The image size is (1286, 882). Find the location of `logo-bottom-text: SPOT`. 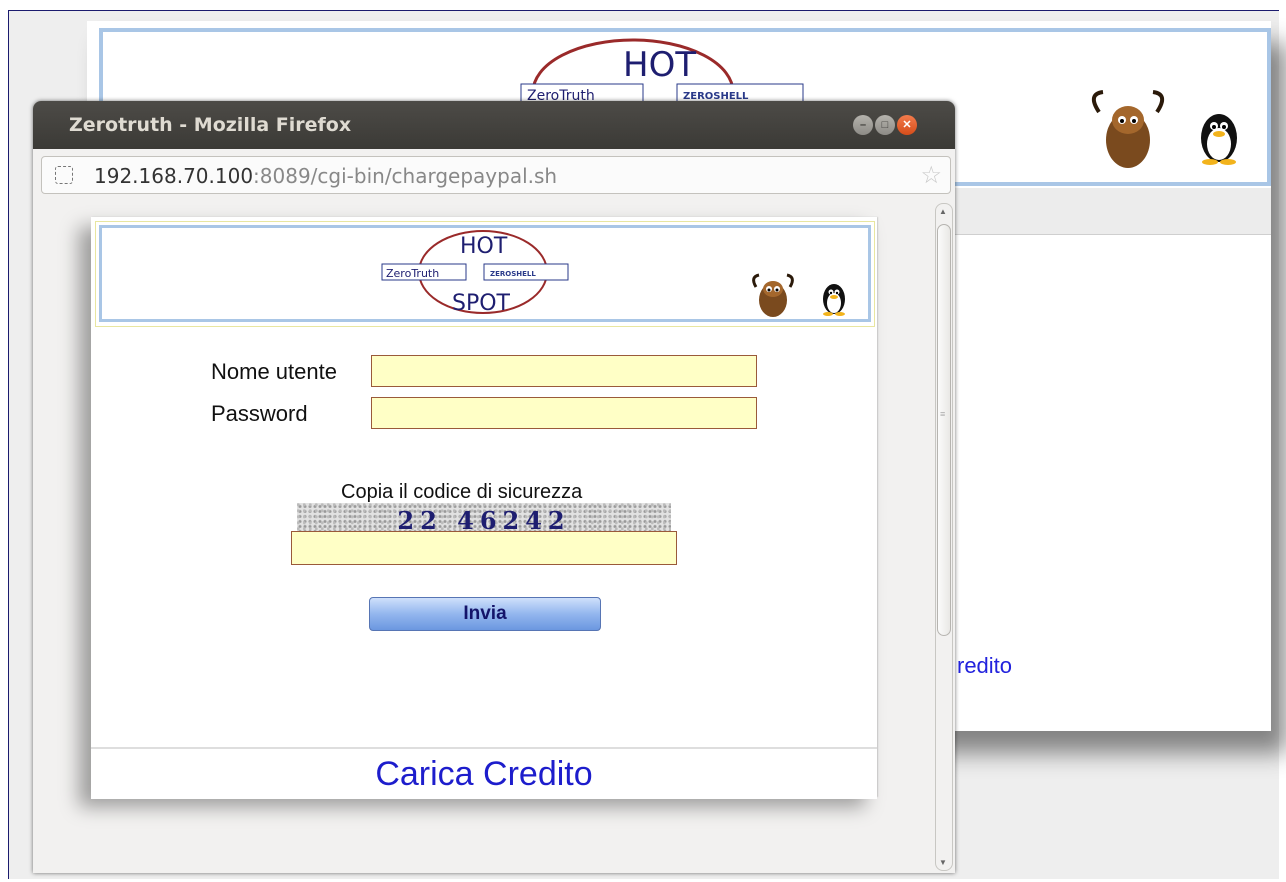

logo-bottom-text: SPOT is located at coordinates (481, 303).